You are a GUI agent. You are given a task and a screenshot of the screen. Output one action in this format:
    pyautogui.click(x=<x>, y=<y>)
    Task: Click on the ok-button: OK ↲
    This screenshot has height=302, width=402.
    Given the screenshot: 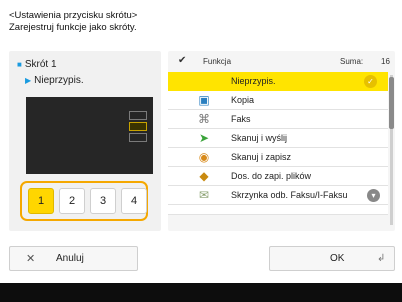 What is the action you would take?
    pyautogui.click(x=332, y=258)
    